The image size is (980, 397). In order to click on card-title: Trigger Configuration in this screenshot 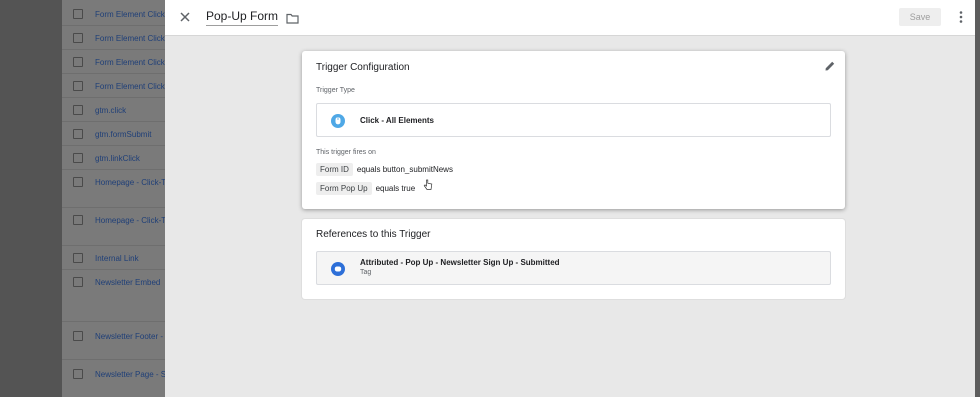, I will do `click(363, 67)`.